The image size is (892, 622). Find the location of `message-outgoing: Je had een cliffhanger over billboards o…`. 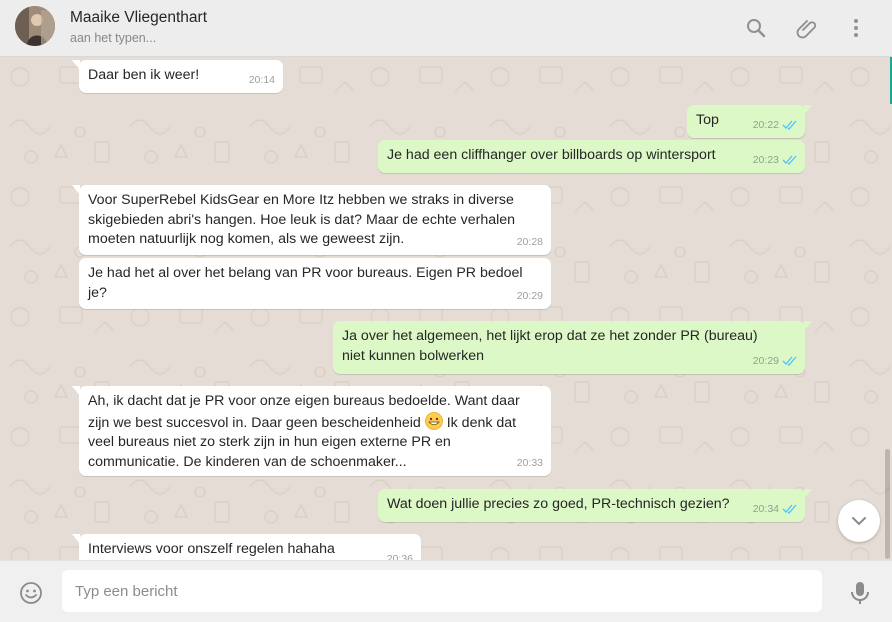

message-outgoing: Je had een cliffhanger over billboards o… is located at coordinates (591, 156).